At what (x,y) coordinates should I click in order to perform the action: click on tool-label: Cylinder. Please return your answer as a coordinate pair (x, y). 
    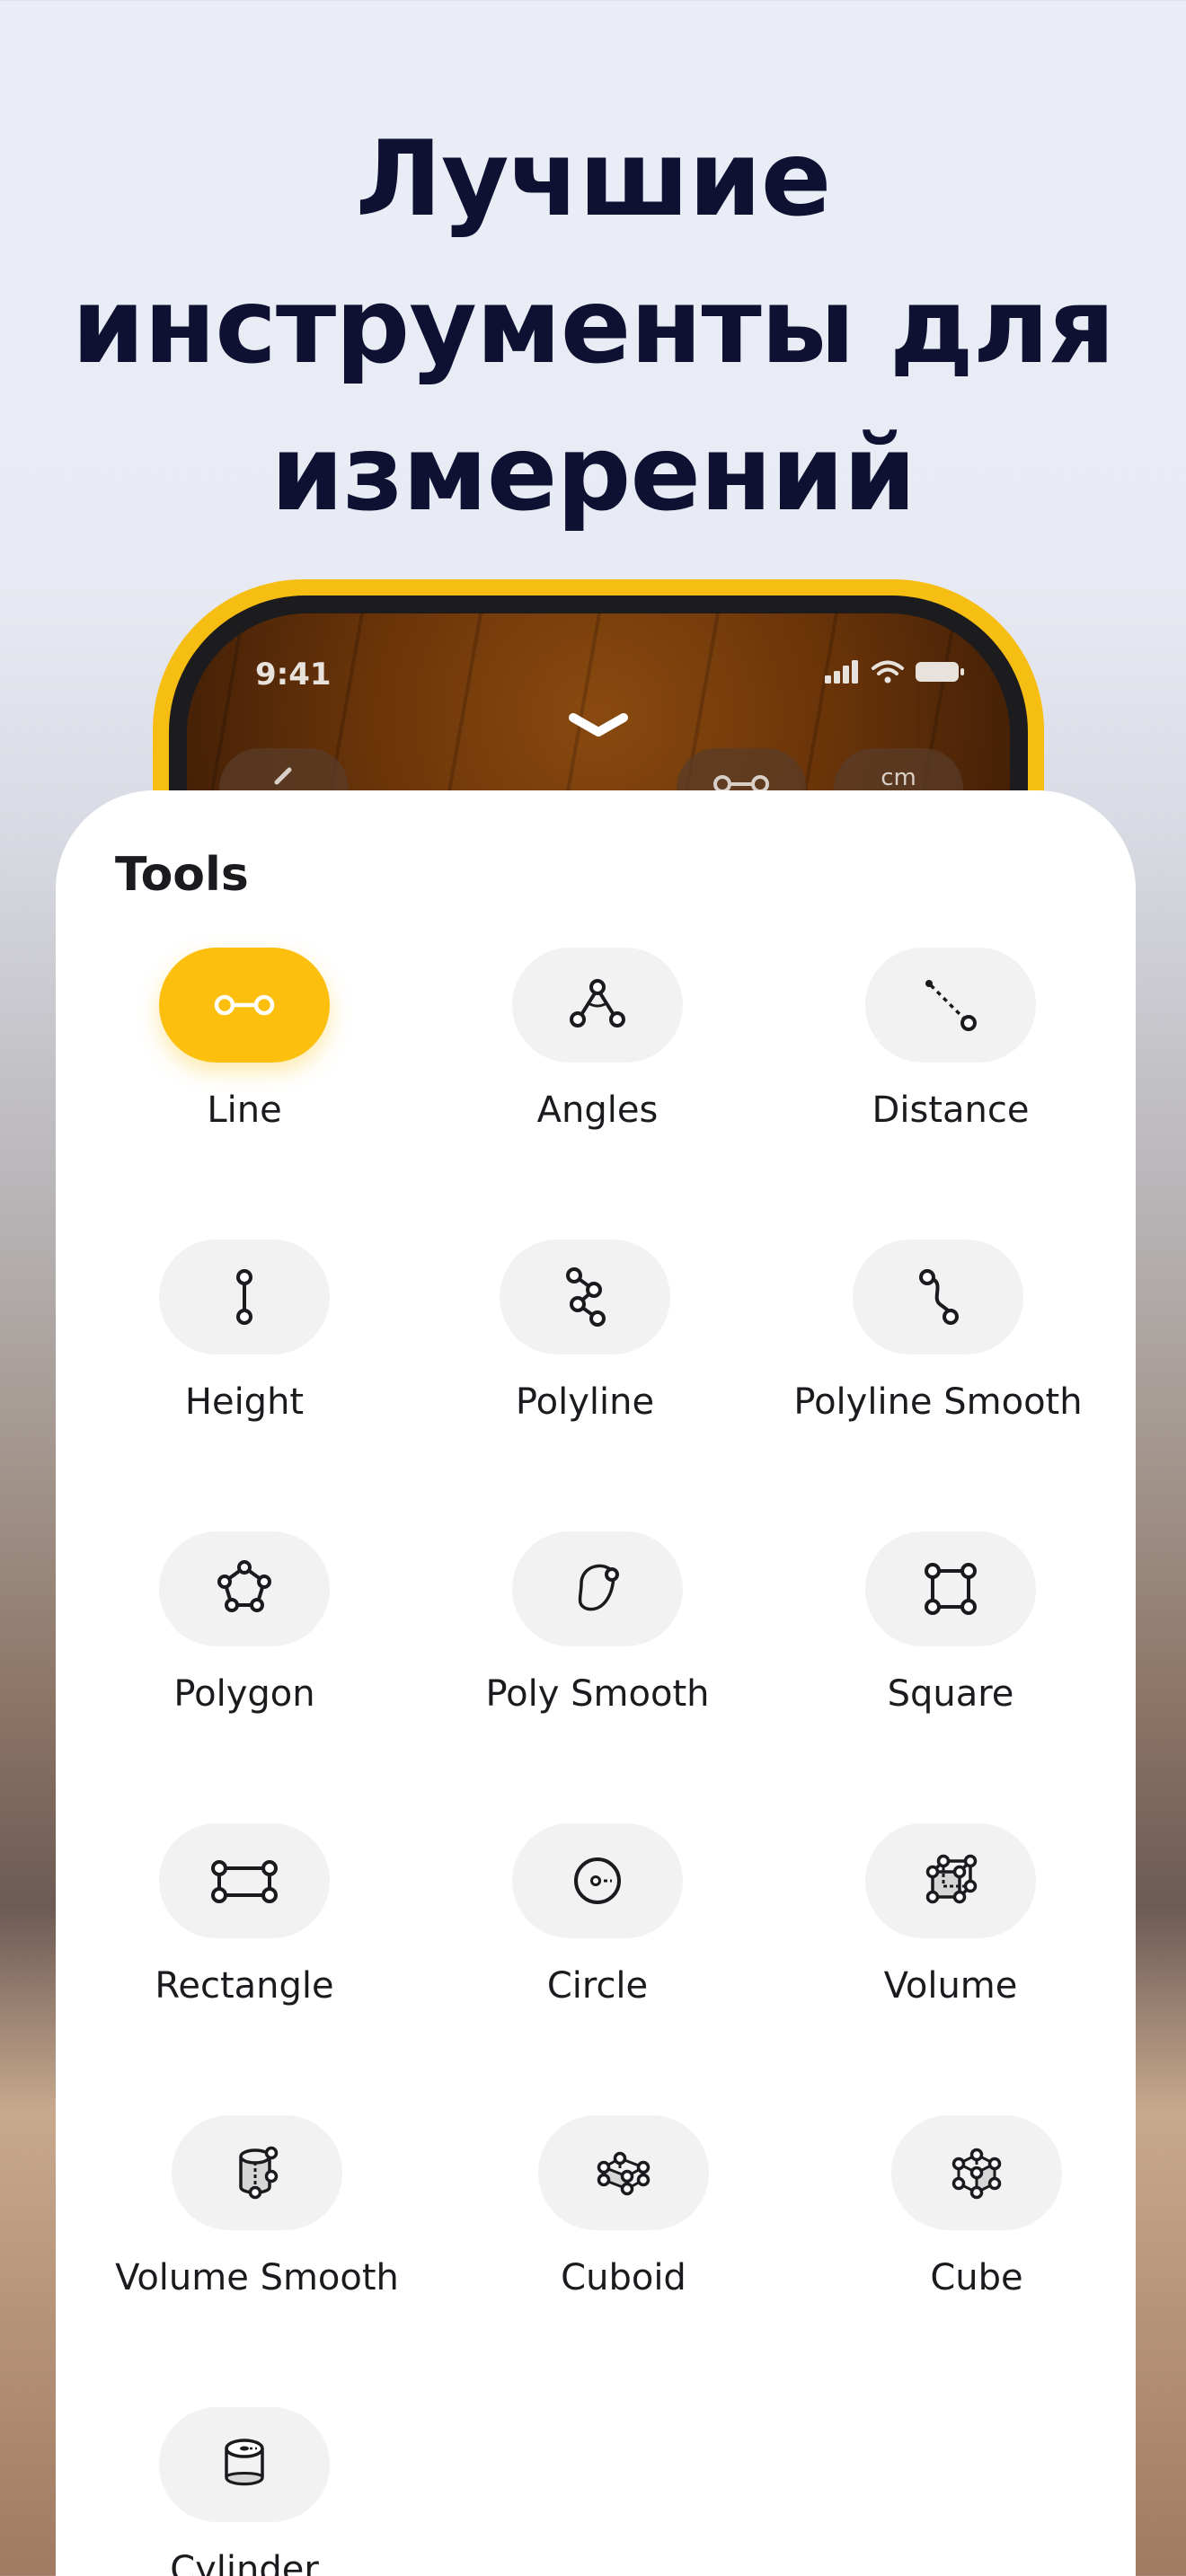
    Looking at the image, I should click on (244, 2562).